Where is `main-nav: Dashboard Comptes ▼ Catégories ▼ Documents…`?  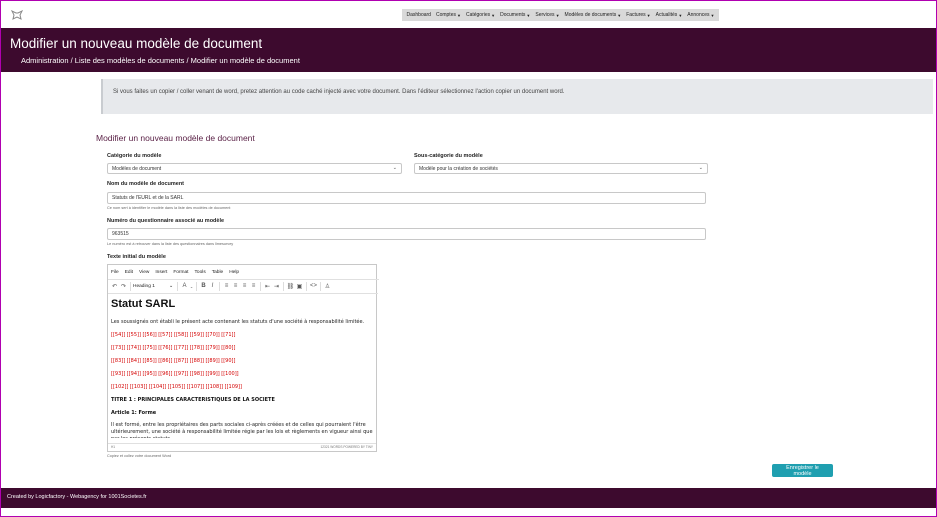
main-nav: Dashboard Comptes ▼ Catégories ▼ Documents… is located at coordinates (560, 15).